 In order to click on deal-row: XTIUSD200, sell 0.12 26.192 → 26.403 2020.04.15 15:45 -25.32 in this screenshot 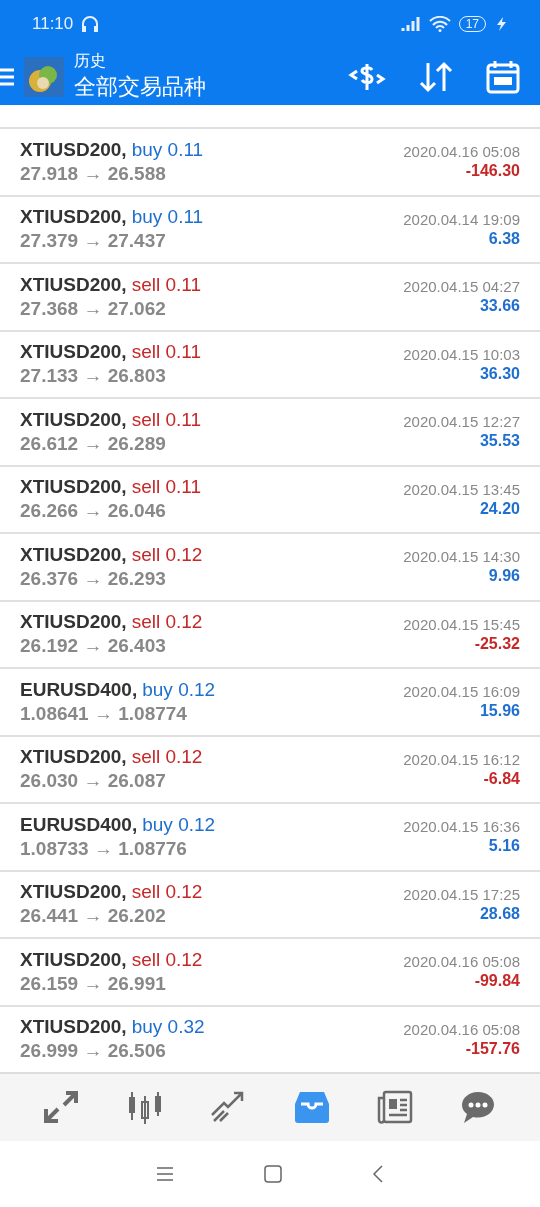, I will do `click(270, 633)`.